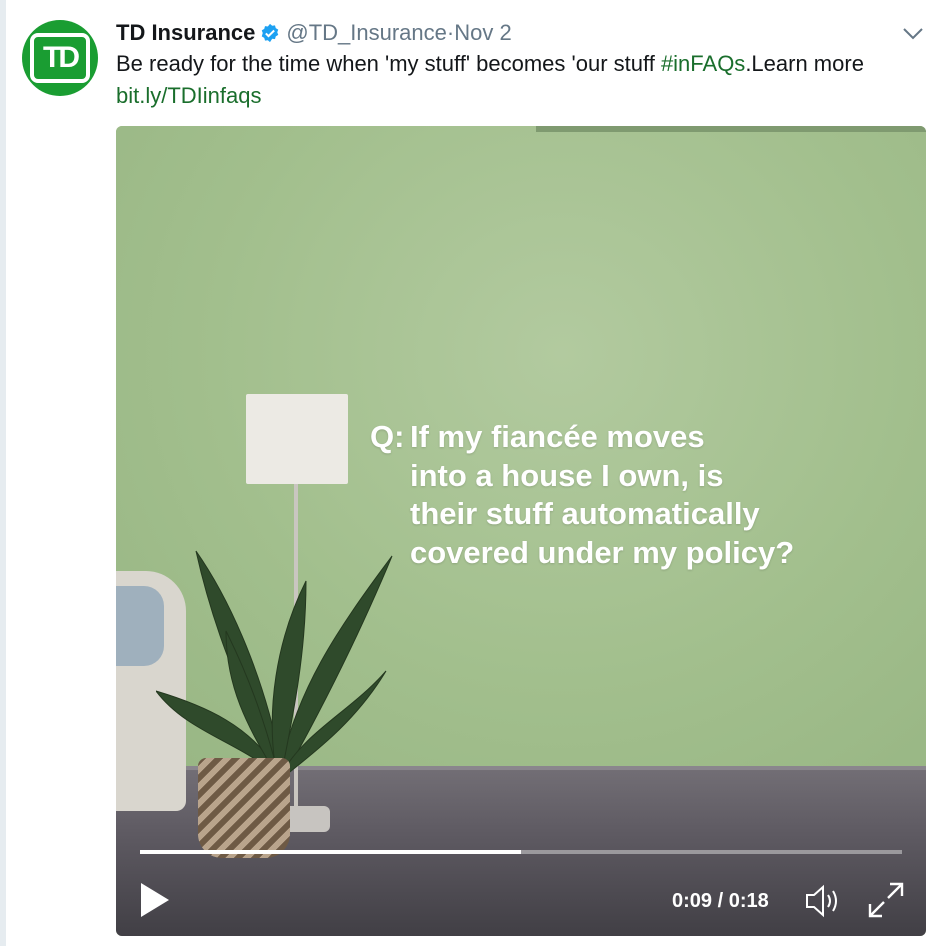 This screenshot has width=942, height=946. I want to click on display-name: TD Insurance, so click(185, 33).